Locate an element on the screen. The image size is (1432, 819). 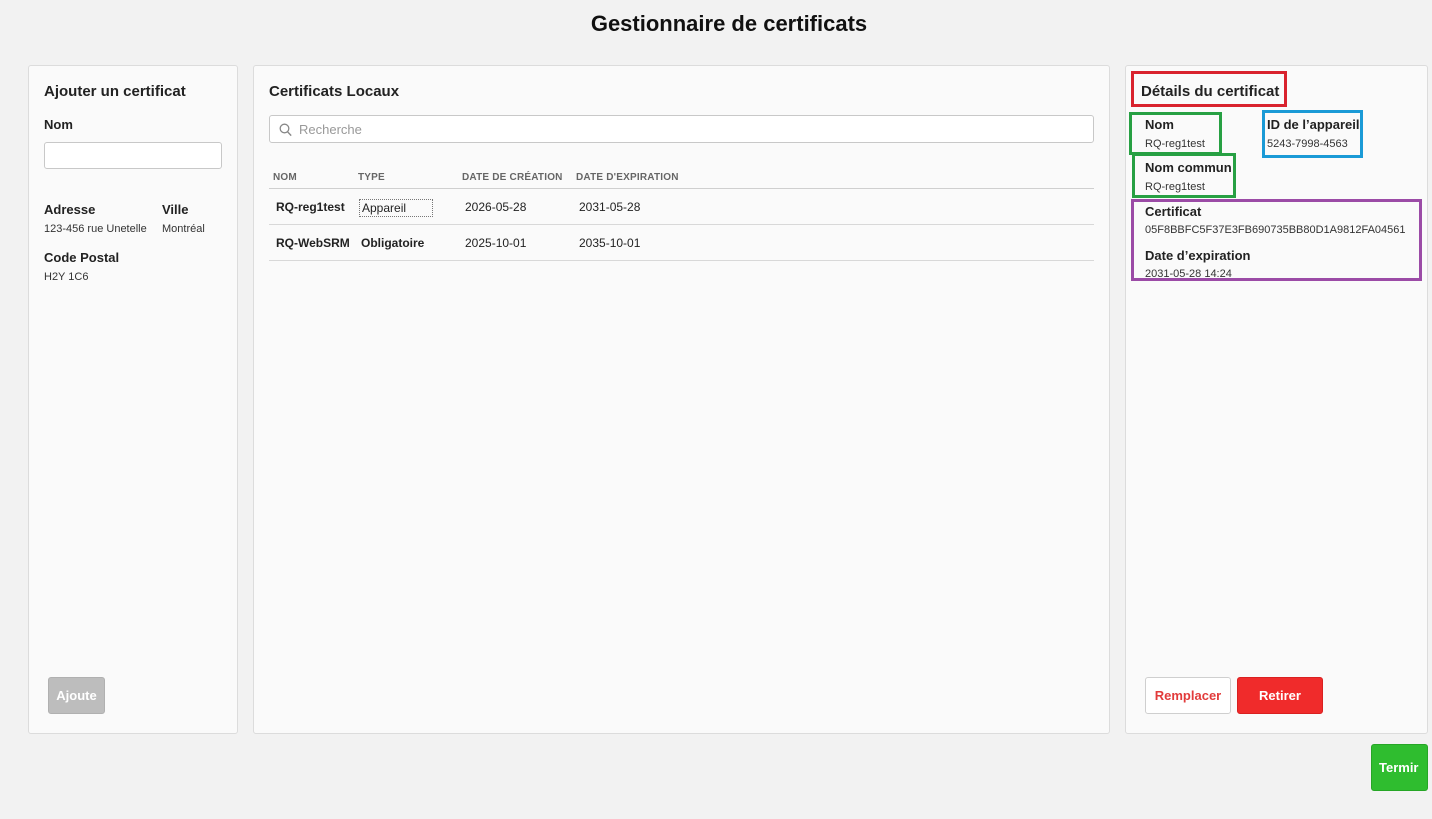
common-name-label: Nom commun is located at coordinates (1188, 167).